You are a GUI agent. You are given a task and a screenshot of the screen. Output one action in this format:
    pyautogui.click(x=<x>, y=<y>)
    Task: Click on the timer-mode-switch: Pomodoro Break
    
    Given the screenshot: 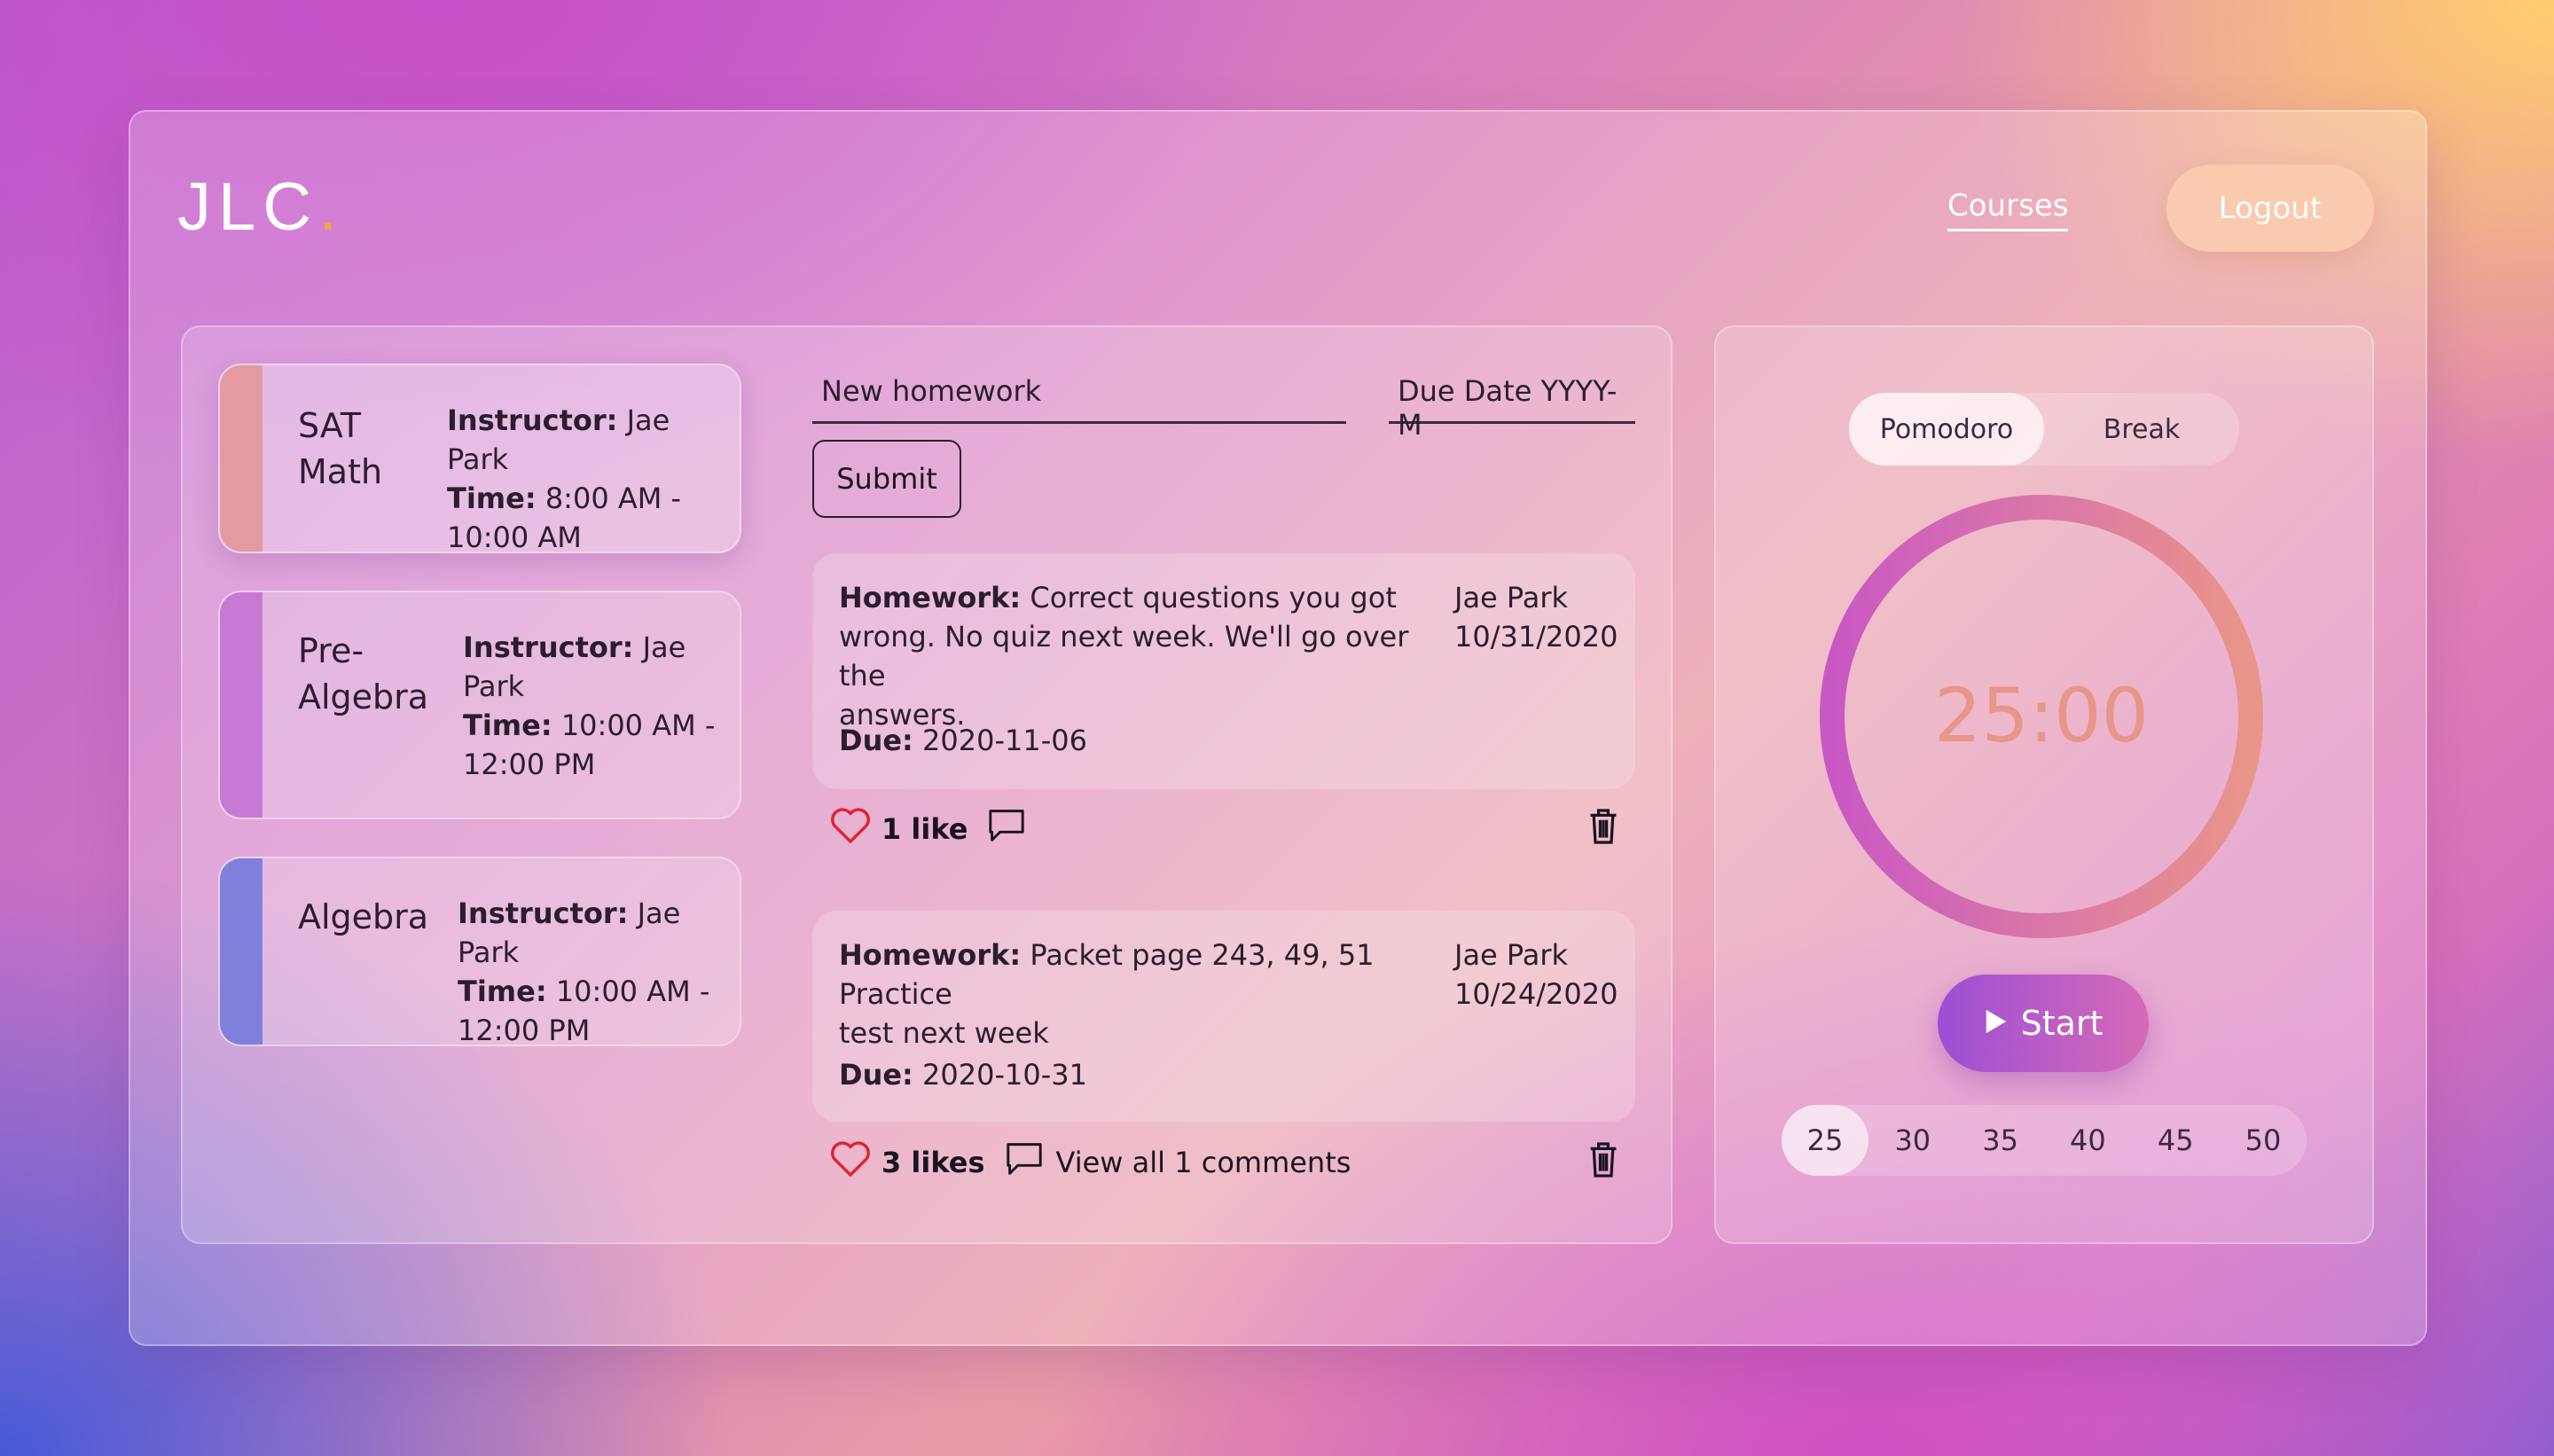 What is the action you would take?
    pyautogui.click(x=2044, y=429)
    